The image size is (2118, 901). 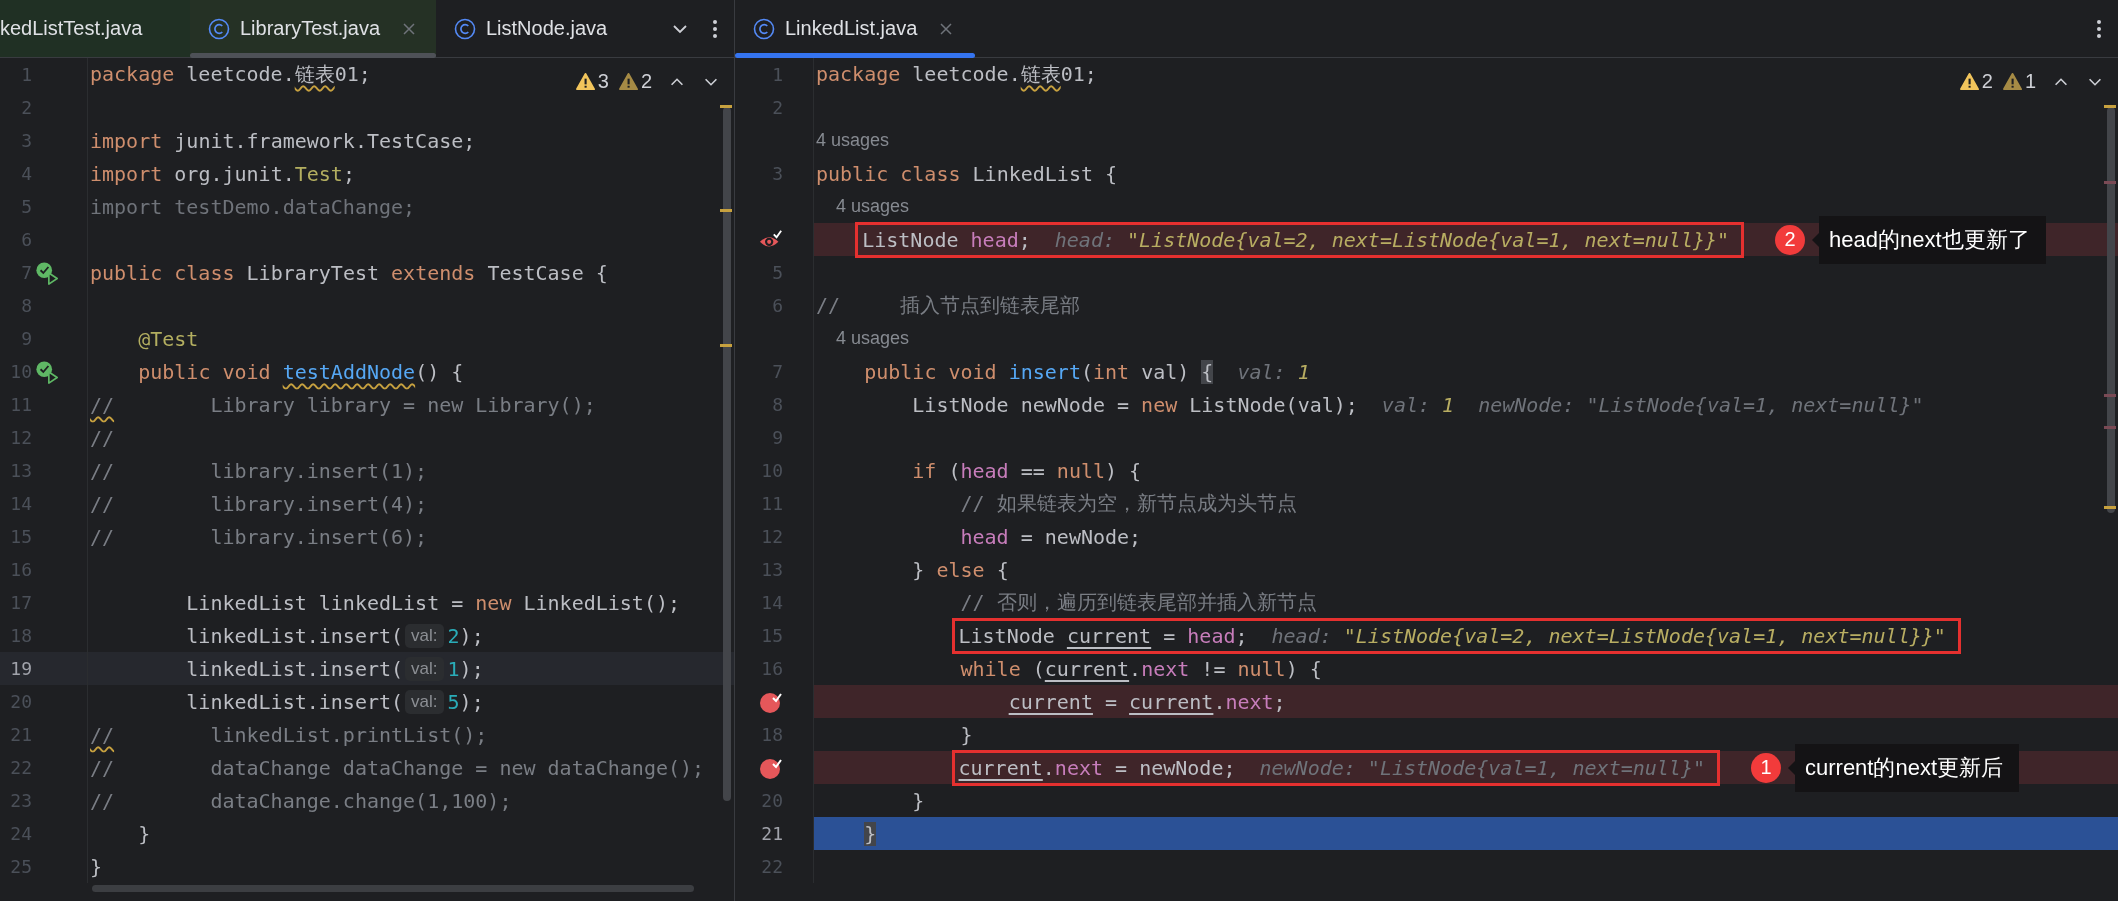 I want to click on editor-tab: LibraryTest.java, so click(x=313, y=28).